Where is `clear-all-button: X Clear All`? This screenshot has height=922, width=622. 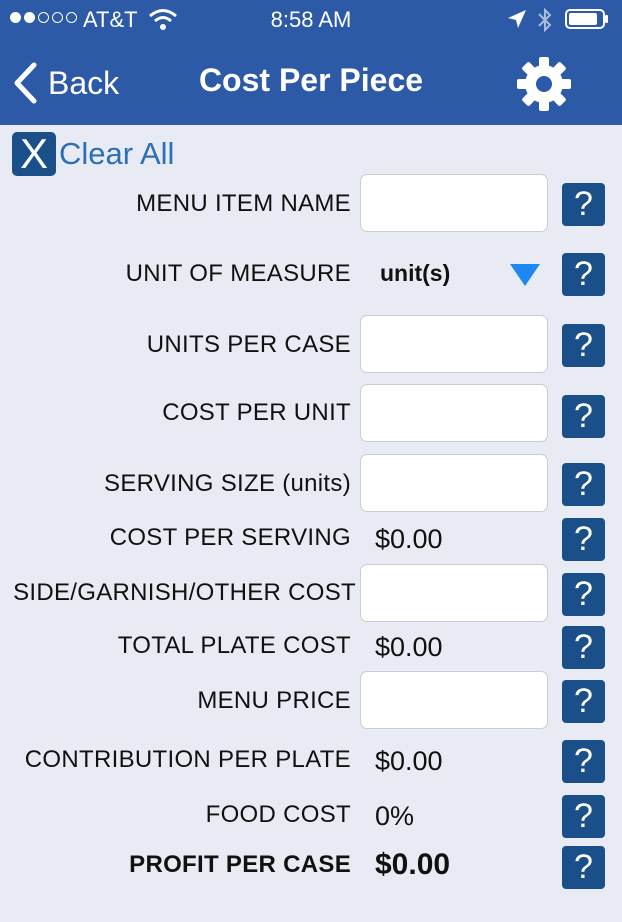
clear-all-button: X Clear All is located at coordinates (93, 154).